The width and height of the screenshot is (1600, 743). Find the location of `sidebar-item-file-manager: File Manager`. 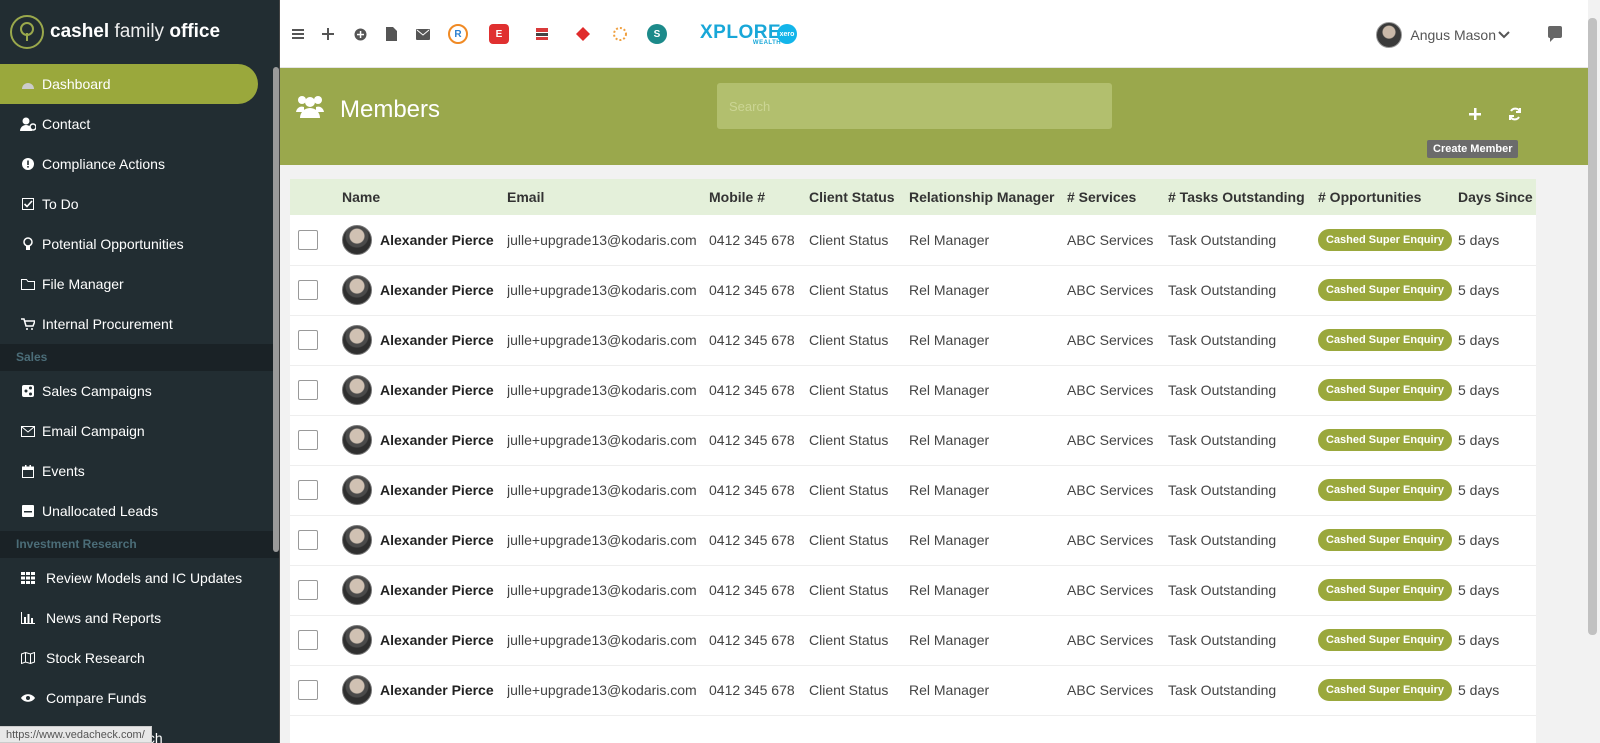

sidebar-item-file-manager: File Manager is located at coordinates (139, 284).